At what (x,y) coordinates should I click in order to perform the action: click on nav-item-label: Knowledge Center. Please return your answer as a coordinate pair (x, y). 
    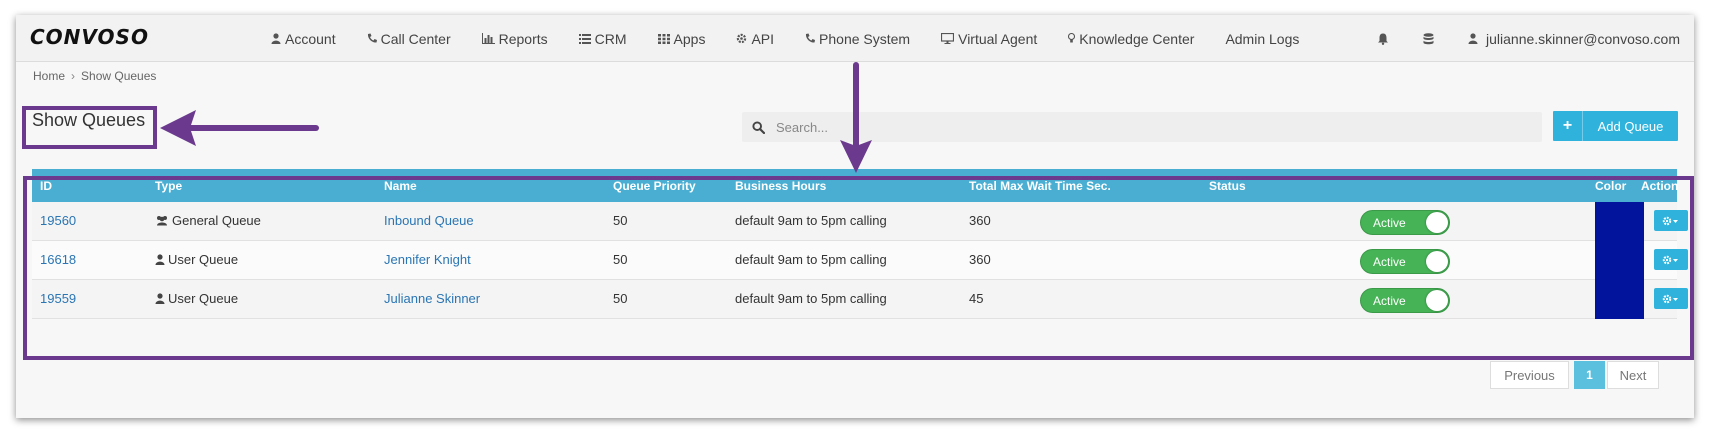
    Looking at the image, I should click on (1137, 38).